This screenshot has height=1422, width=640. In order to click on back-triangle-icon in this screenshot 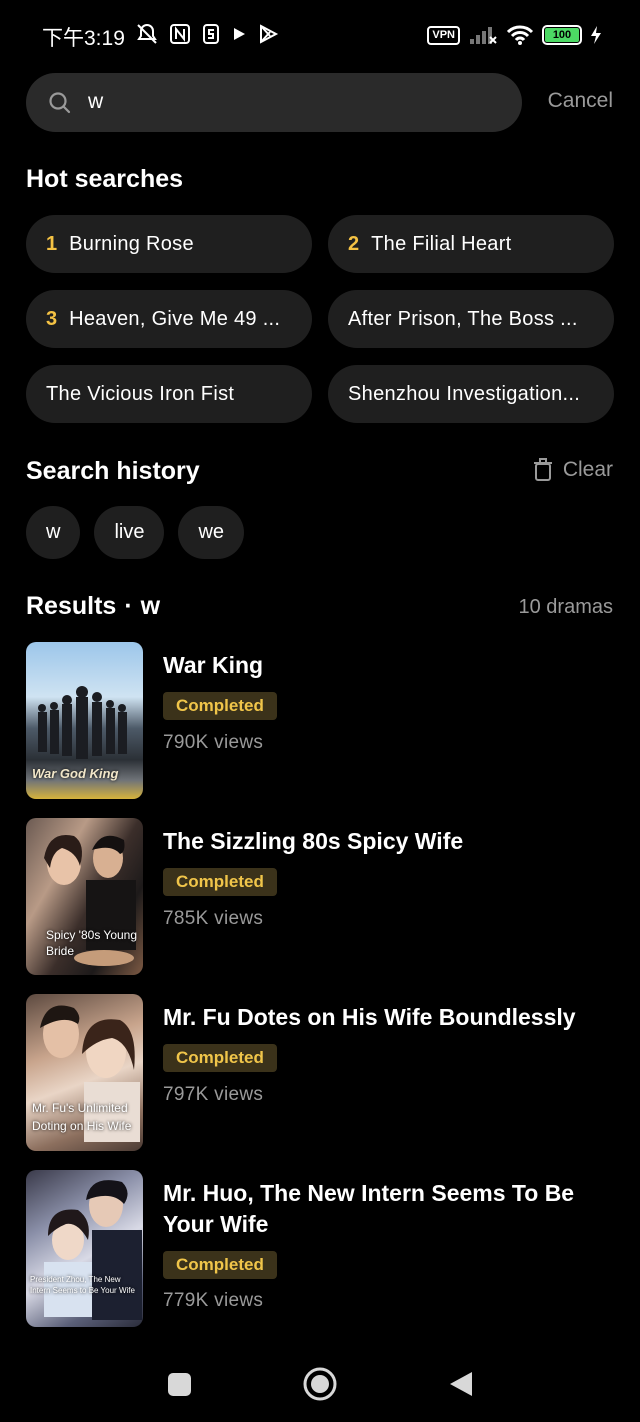, I will do `click(461, 1384)`.